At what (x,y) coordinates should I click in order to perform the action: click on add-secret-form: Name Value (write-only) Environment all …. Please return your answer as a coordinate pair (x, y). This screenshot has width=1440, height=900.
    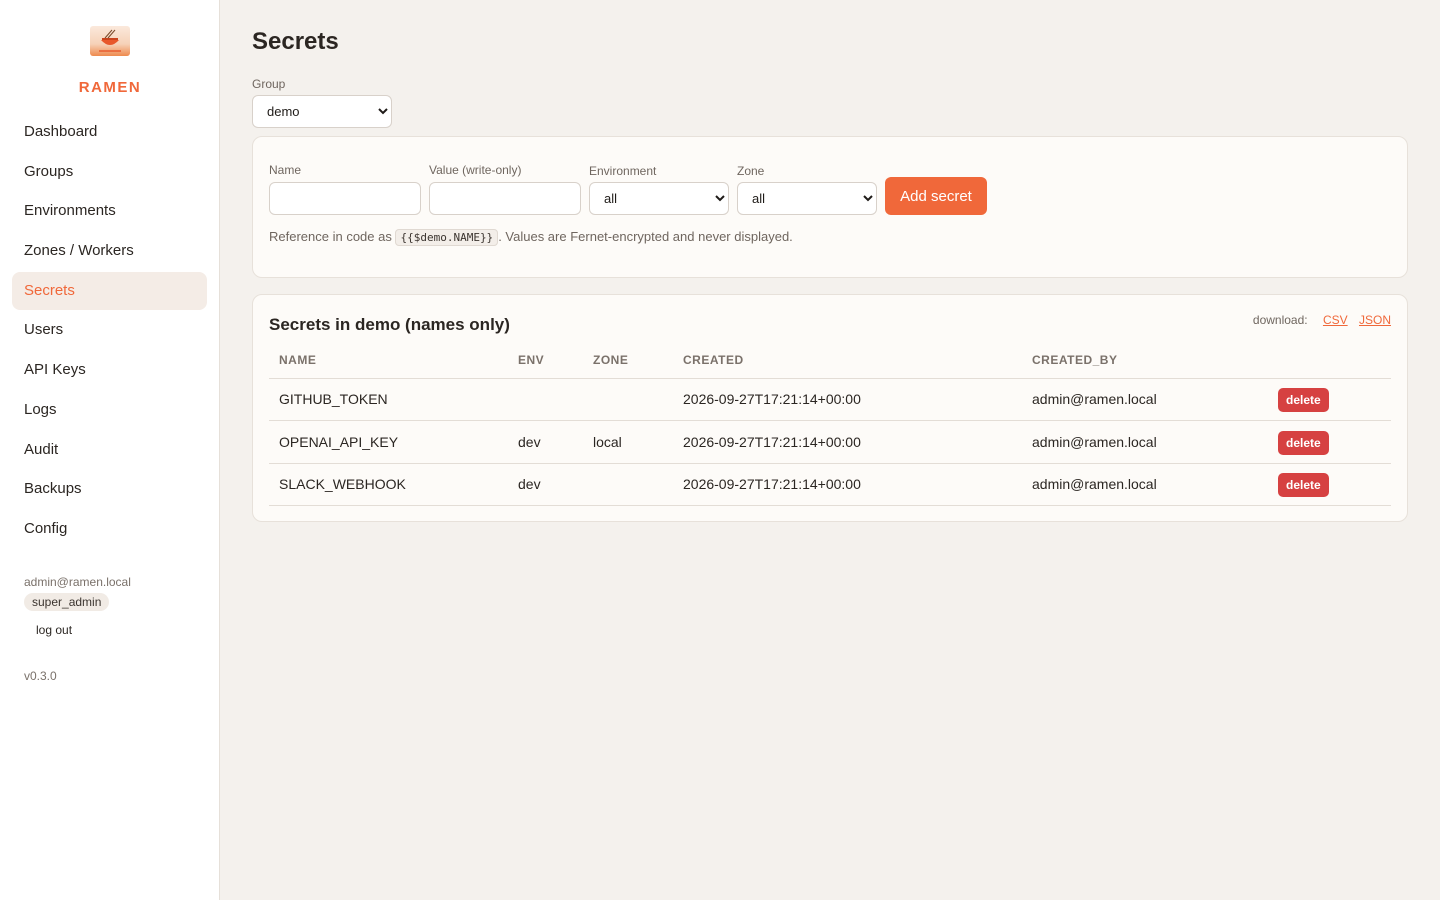
    Looking at the image, I should click on (830, 207).